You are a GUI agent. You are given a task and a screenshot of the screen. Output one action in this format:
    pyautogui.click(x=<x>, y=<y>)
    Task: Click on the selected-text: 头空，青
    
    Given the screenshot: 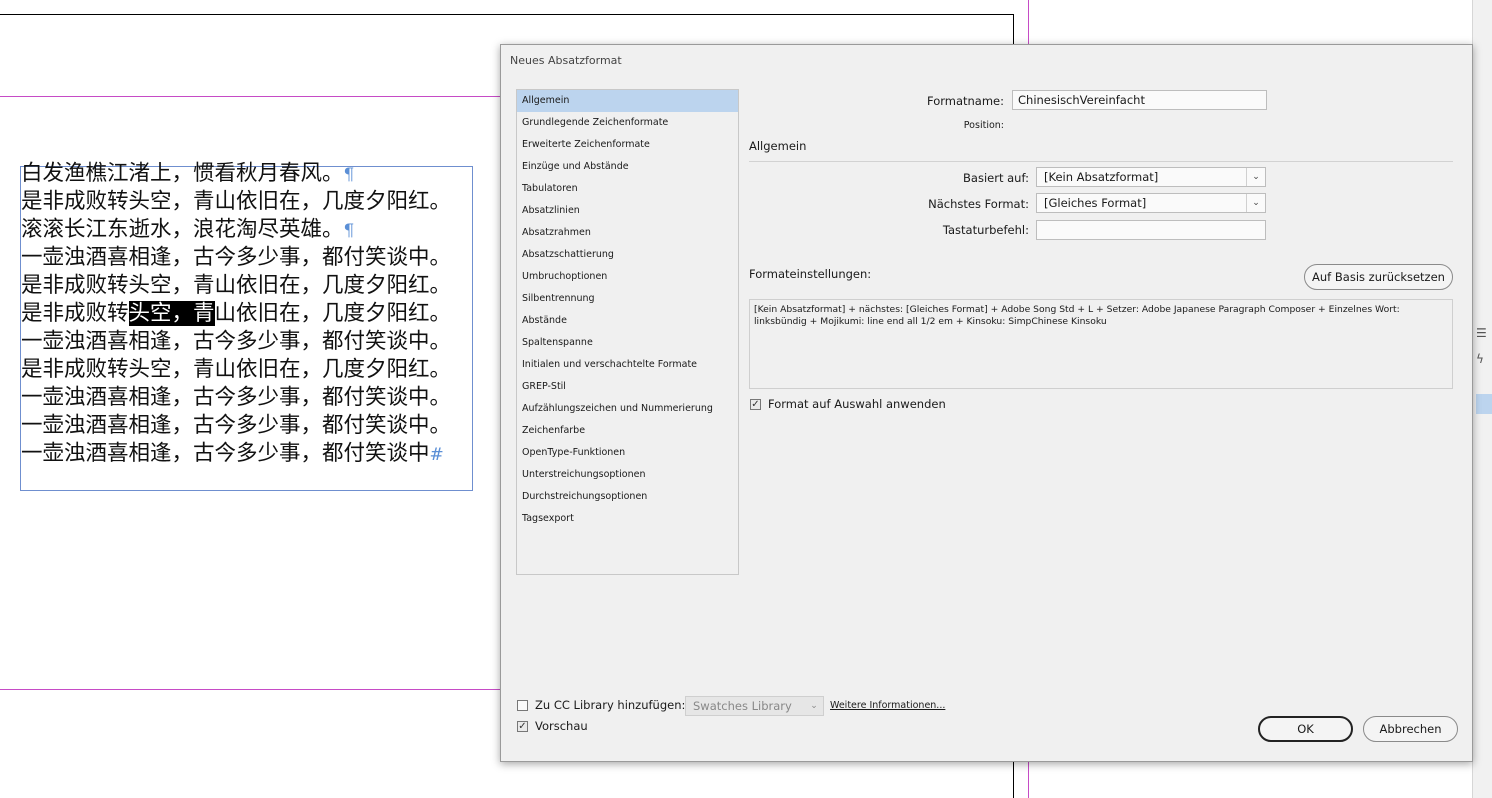 What is the action you would take?
    pyautogui.click(x=171, y=313)
    